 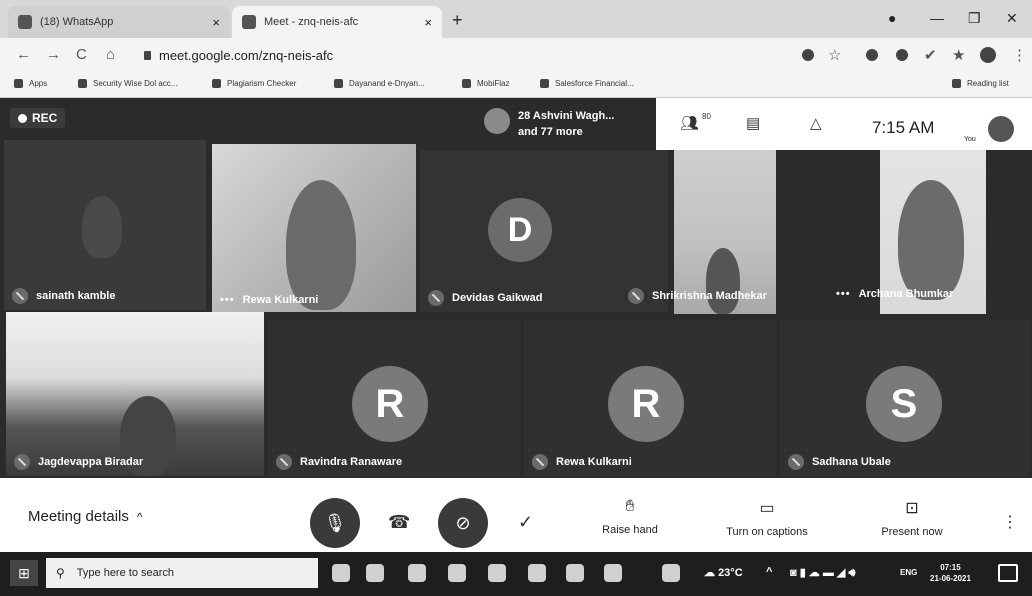 What do you see at coordinates (335, 523) in the screenshot?
I see `mic-toggle-button: 🎙︎` at bounding box center [335, 523].